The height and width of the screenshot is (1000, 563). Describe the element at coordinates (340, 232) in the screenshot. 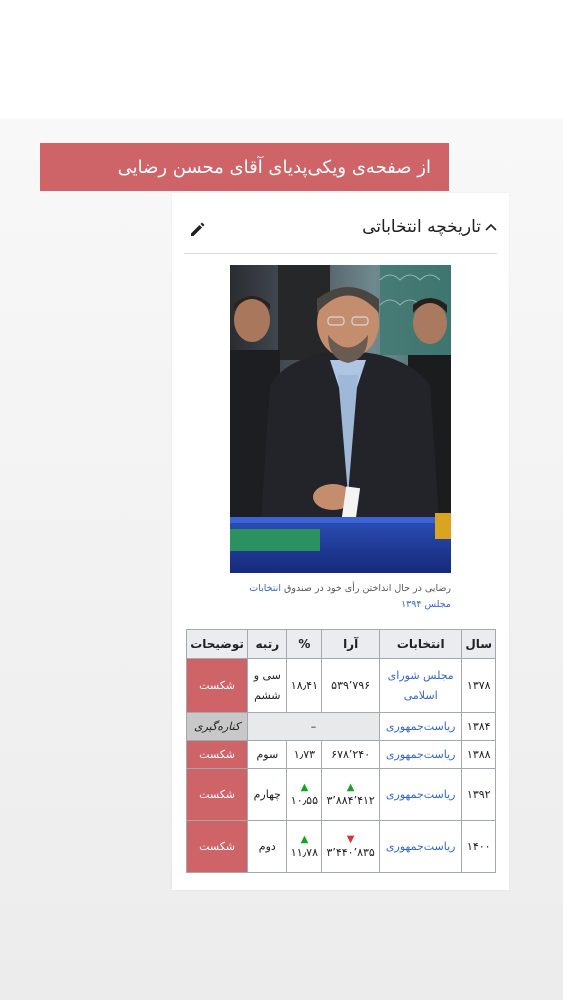

I see `section-header: تاریخچه انتخاباتی` at that location.